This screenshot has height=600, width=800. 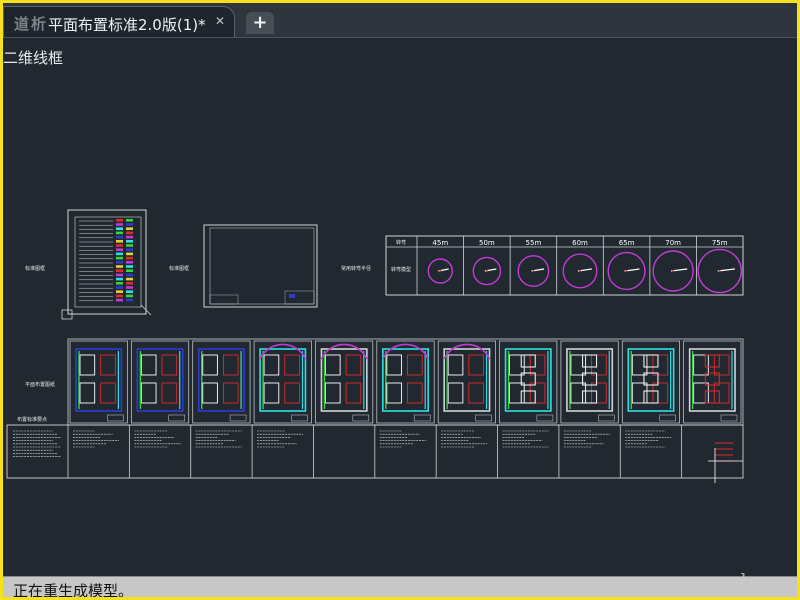 What do you see at coordinates (401, 242) in the screenshot?
I see `table-header-cell: 转弯` at bounding box center [401, 242].